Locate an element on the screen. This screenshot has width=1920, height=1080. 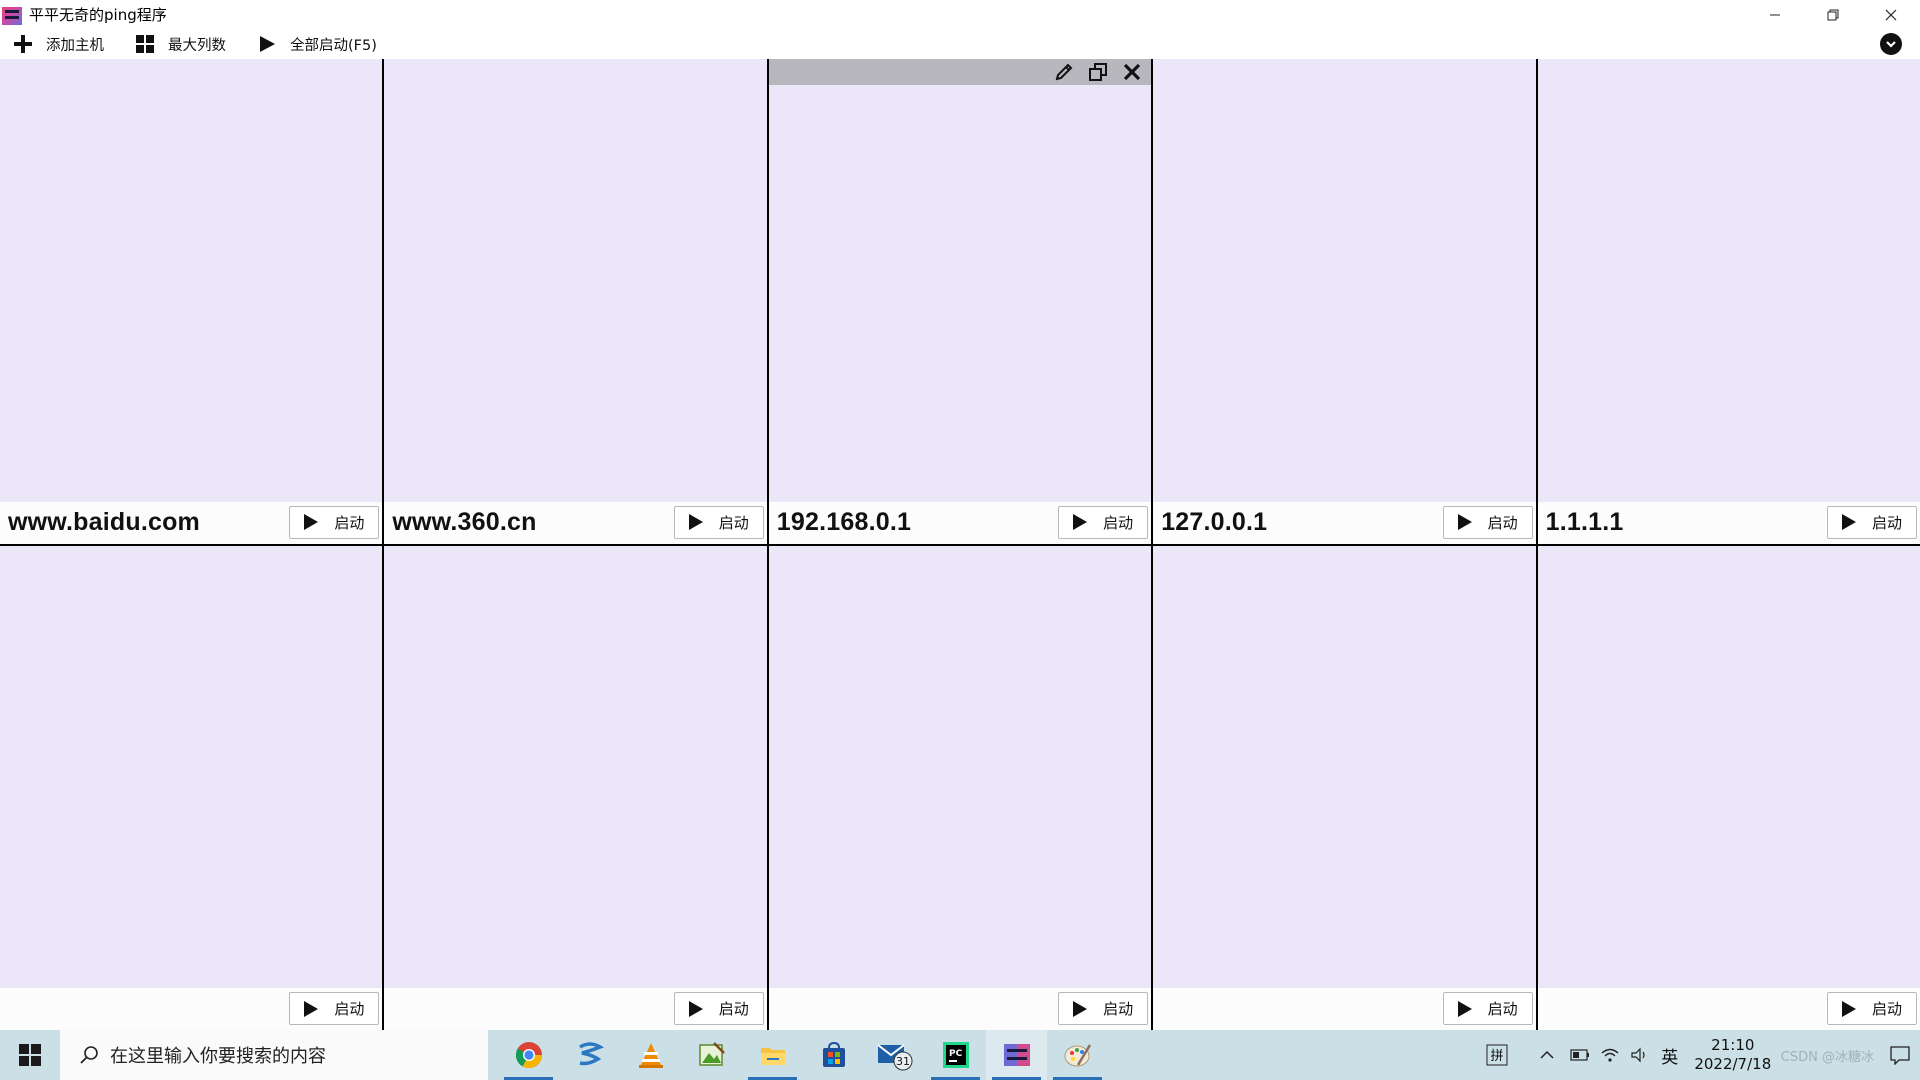
host-cell-footer: www.360.cn 启动 is located at coordinates (575, 522).